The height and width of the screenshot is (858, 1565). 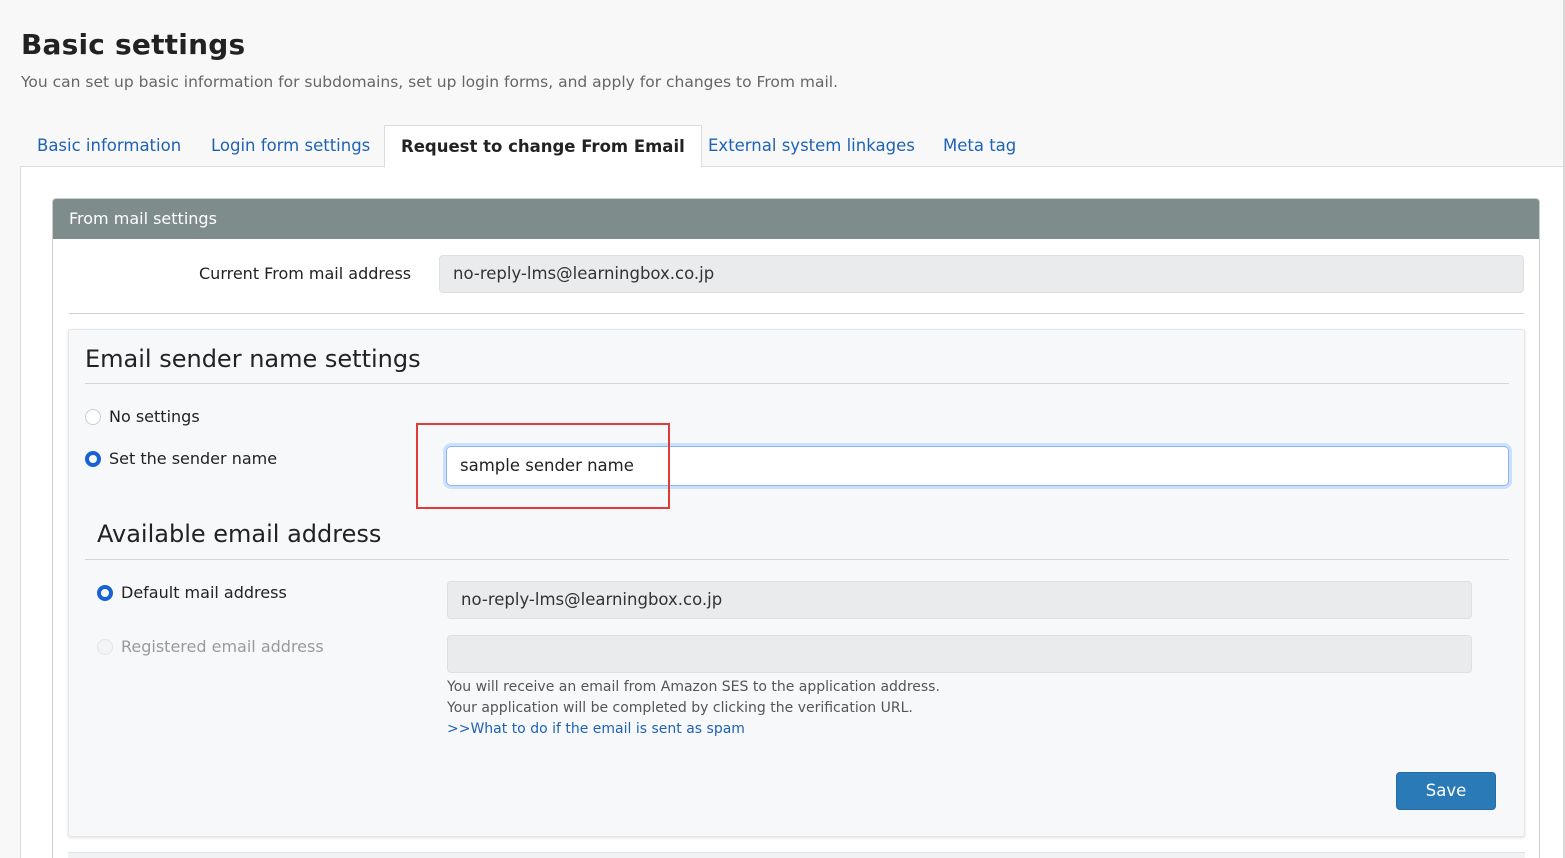 What do you see at coordinates (193, 458) in the screenshot?
I see `radio-label-set-sender-name: Set the sender name` at bounding box center [193, 458].